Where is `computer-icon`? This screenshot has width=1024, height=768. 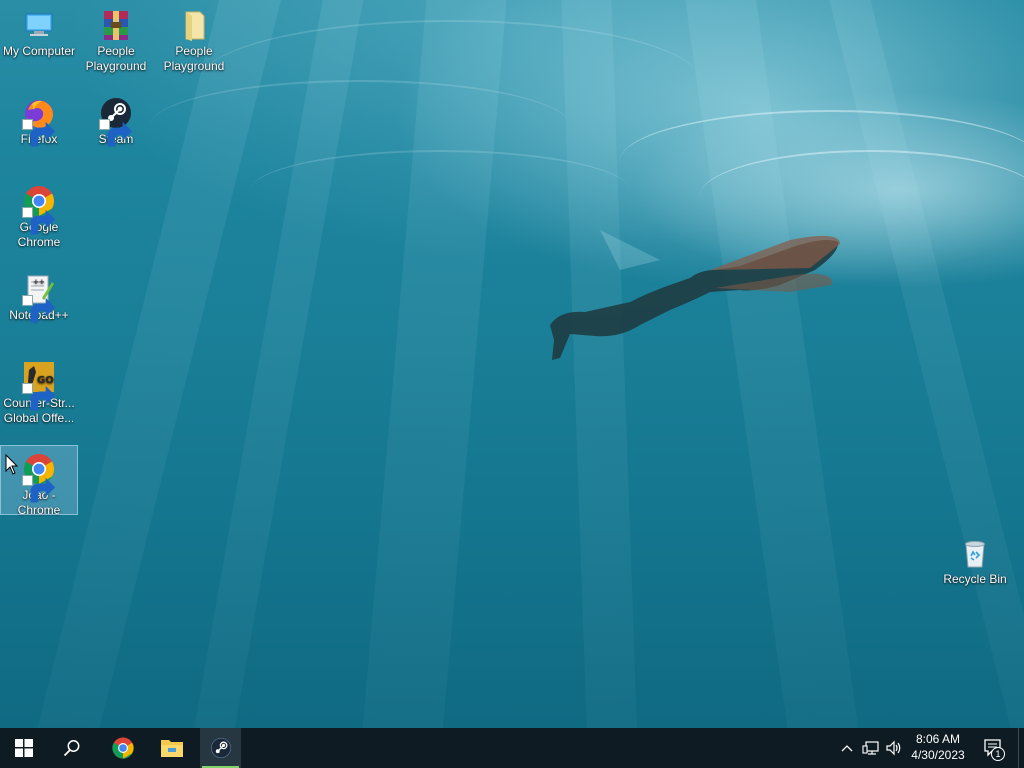 computer-icon is located at coordinates (39, 25).